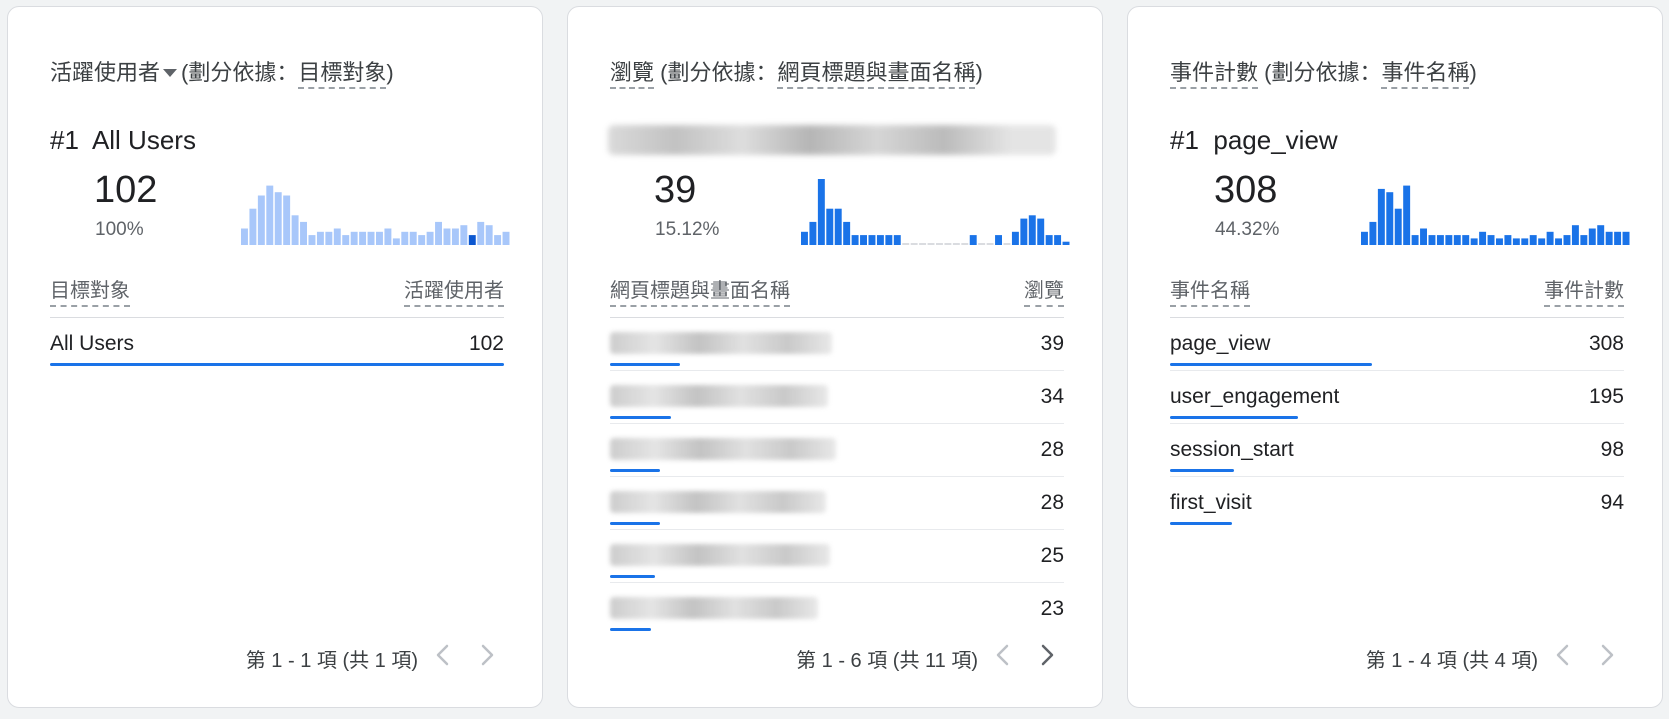  What do you see at coordinates (1397, 397) in the screenshot?
I see `table-row: user_engagement 195` at bounding box center [1397, 397].